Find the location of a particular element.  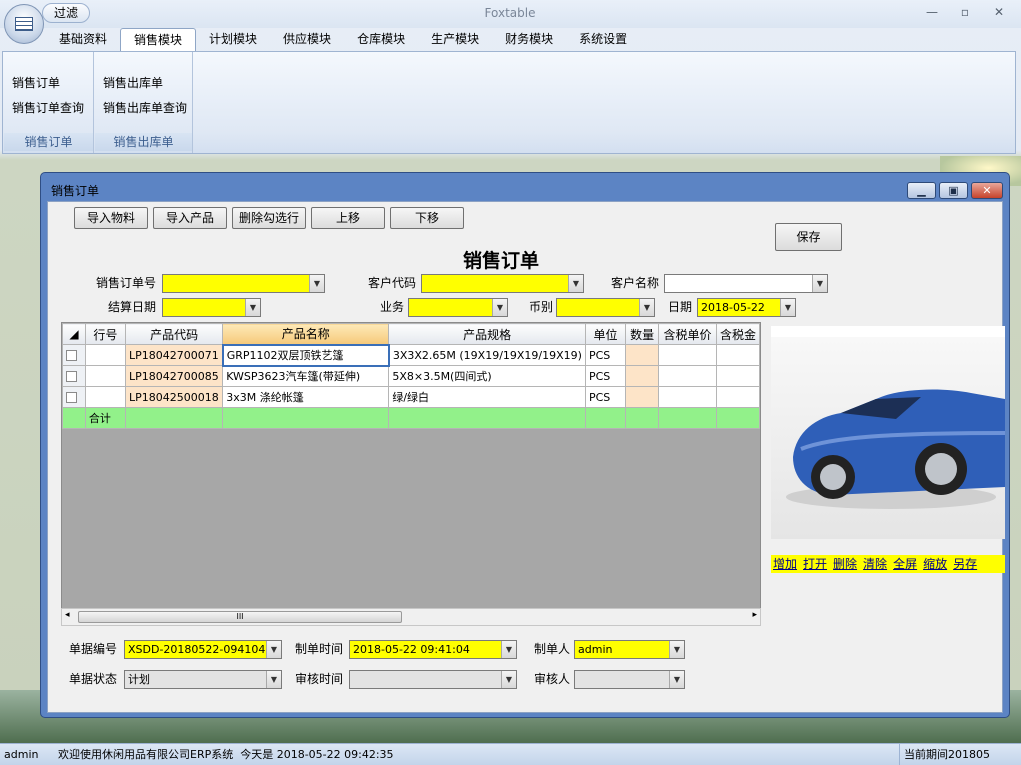

save-button: 保存 is located at coordinates (808, 237).